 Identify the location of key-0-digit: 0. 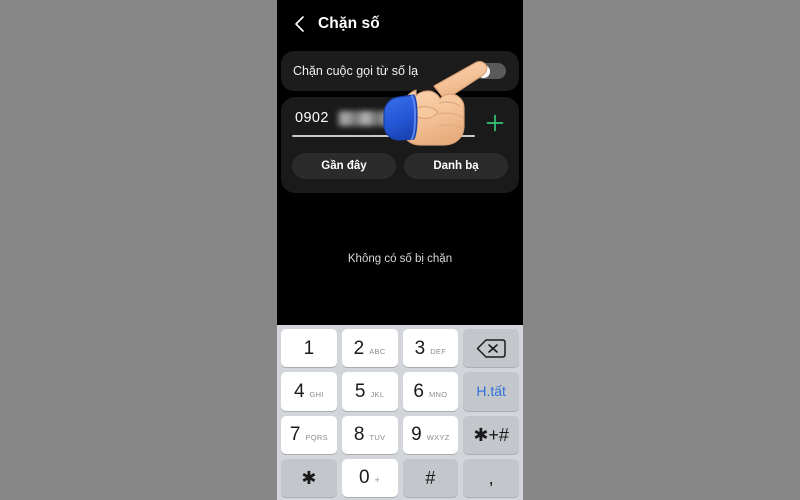
(364, 478).